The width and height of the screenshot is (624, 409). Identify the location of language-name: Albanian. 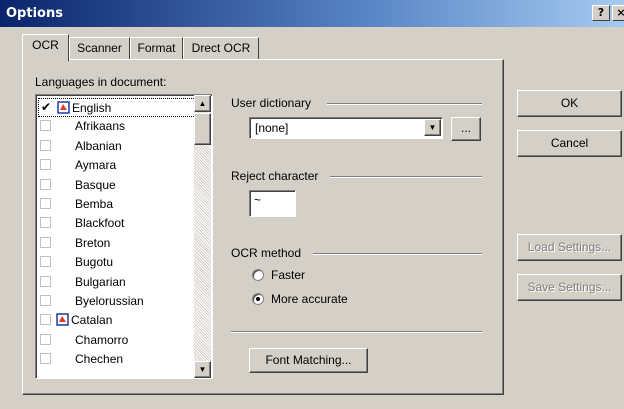
(98, 145).